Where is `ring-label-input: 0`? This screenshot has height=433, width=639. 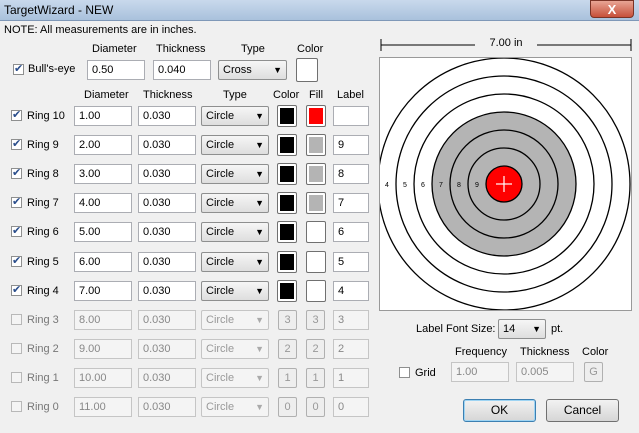
ring-label-input: 0 is located at coordinates (351, 407).